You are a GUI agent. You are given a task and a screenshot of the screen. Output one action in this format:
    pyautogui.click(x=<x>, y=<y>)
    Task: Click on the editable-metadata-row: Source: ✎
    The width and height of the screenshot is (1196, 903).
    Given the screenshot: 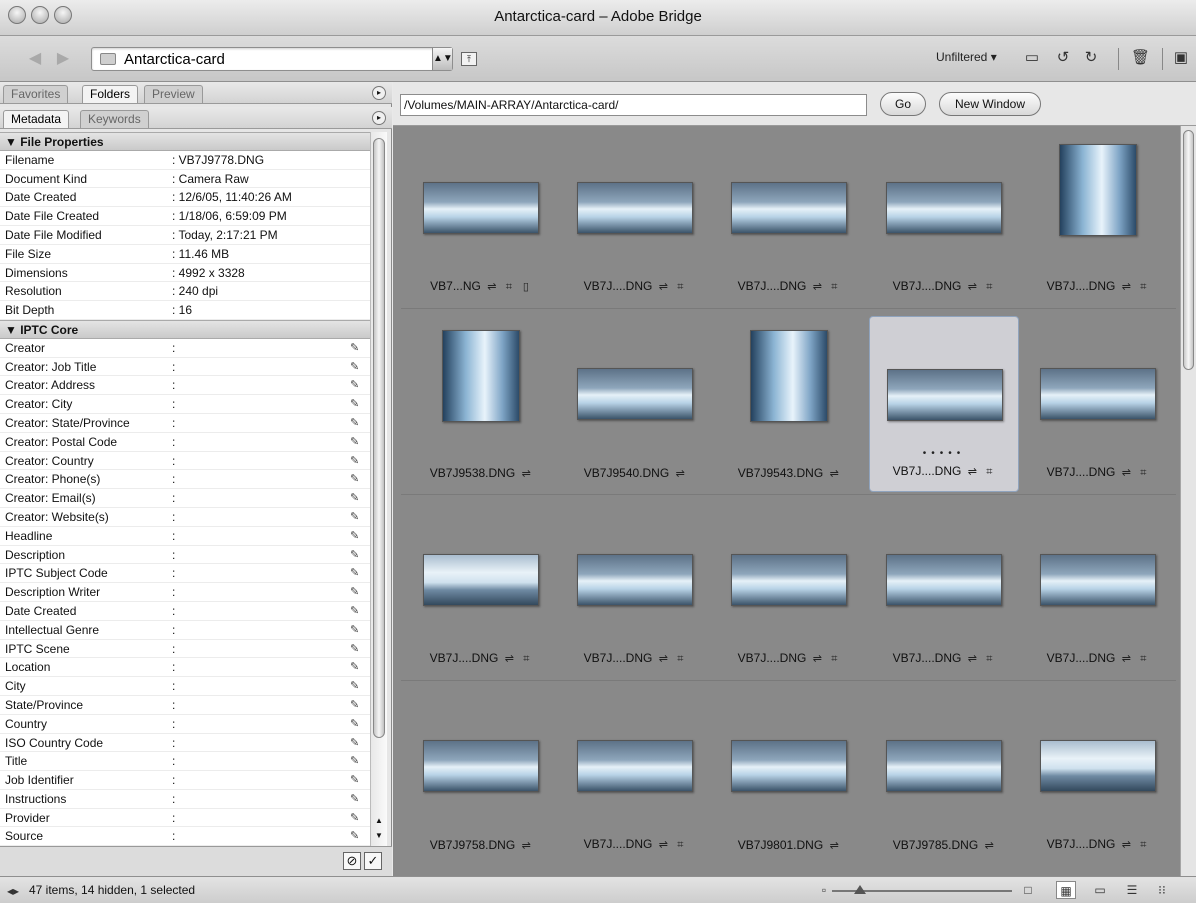 What is the action you would take?
    pyautogui.click(x=185, y=836)
    